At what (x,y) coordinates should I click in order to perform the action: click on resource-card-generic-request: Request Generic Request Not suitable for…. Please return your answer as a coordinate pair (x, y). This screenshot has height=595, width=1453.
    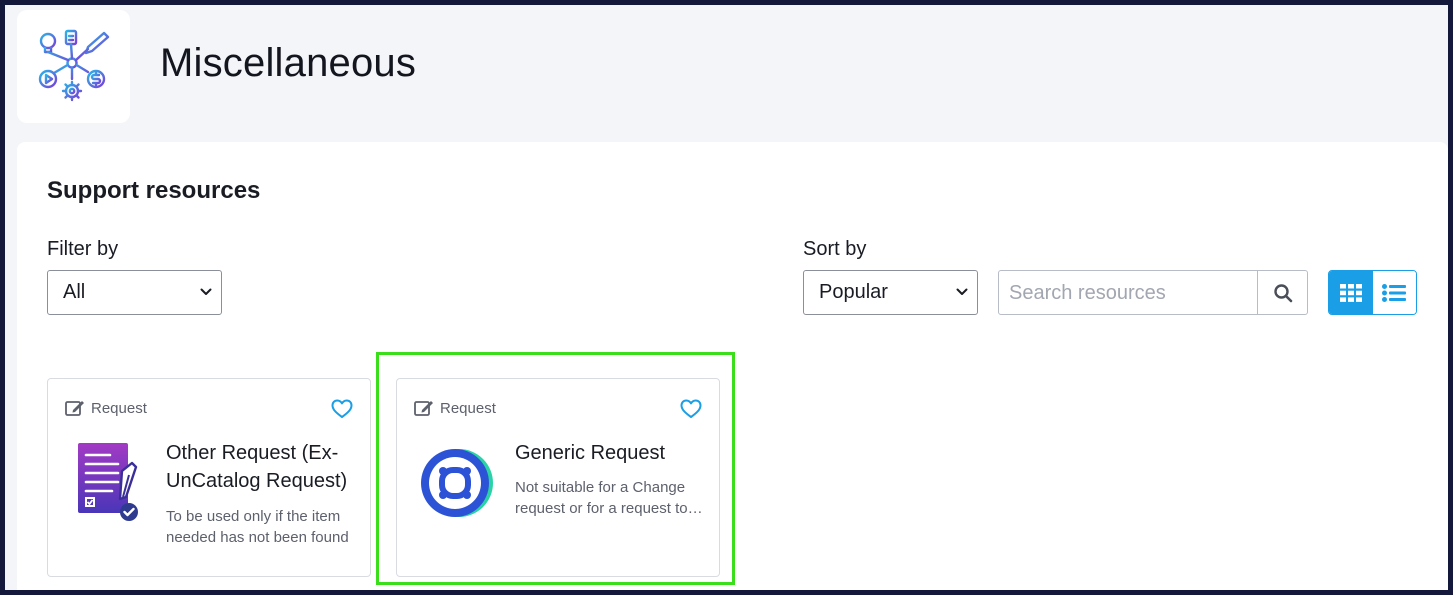
    Looking at the image, I should click on (558, 477).